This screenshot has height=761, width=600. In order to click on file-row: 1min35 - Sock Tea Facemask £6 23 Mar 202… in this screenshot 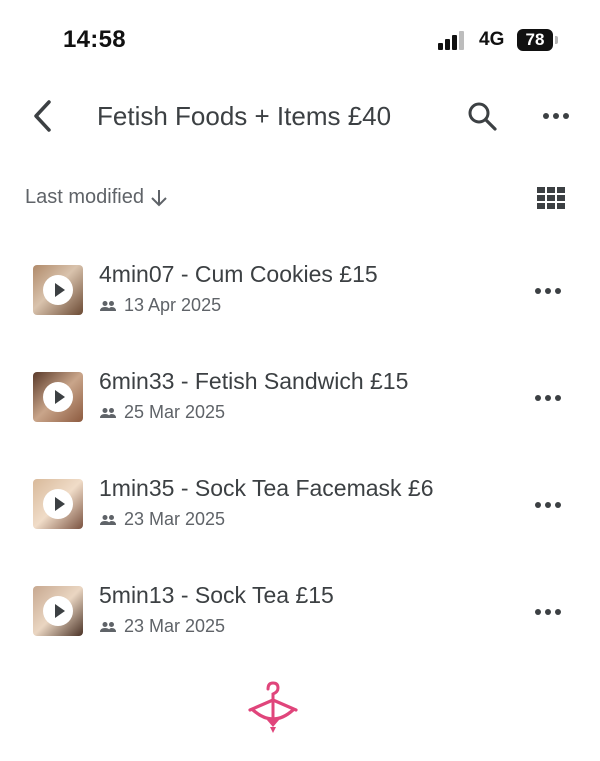, I will do `click(300, 506)`.